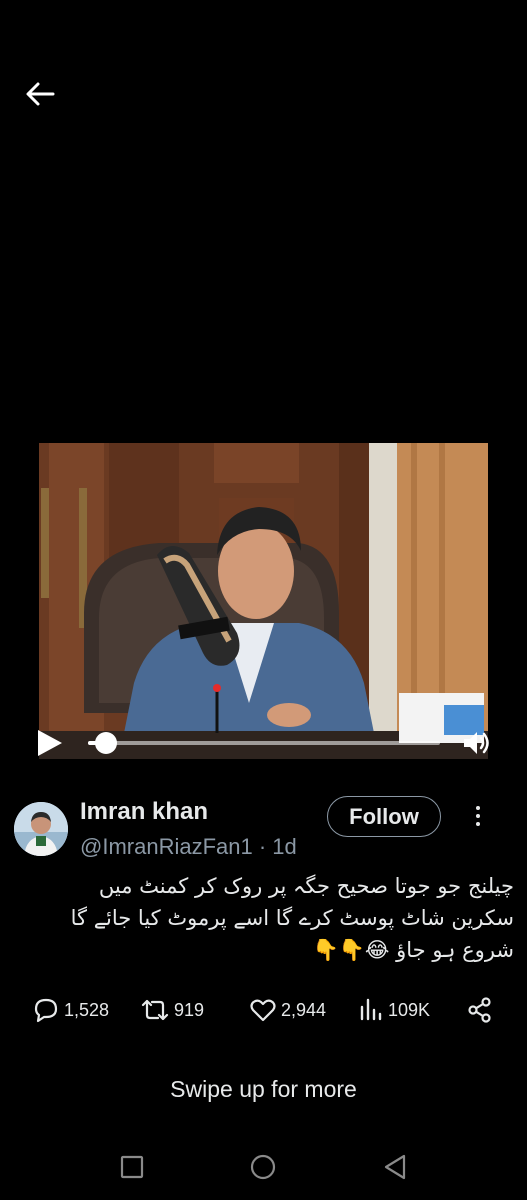 The width and height of the screenshot is (527, 1200). I want to click on avatar, so click(41, 829).